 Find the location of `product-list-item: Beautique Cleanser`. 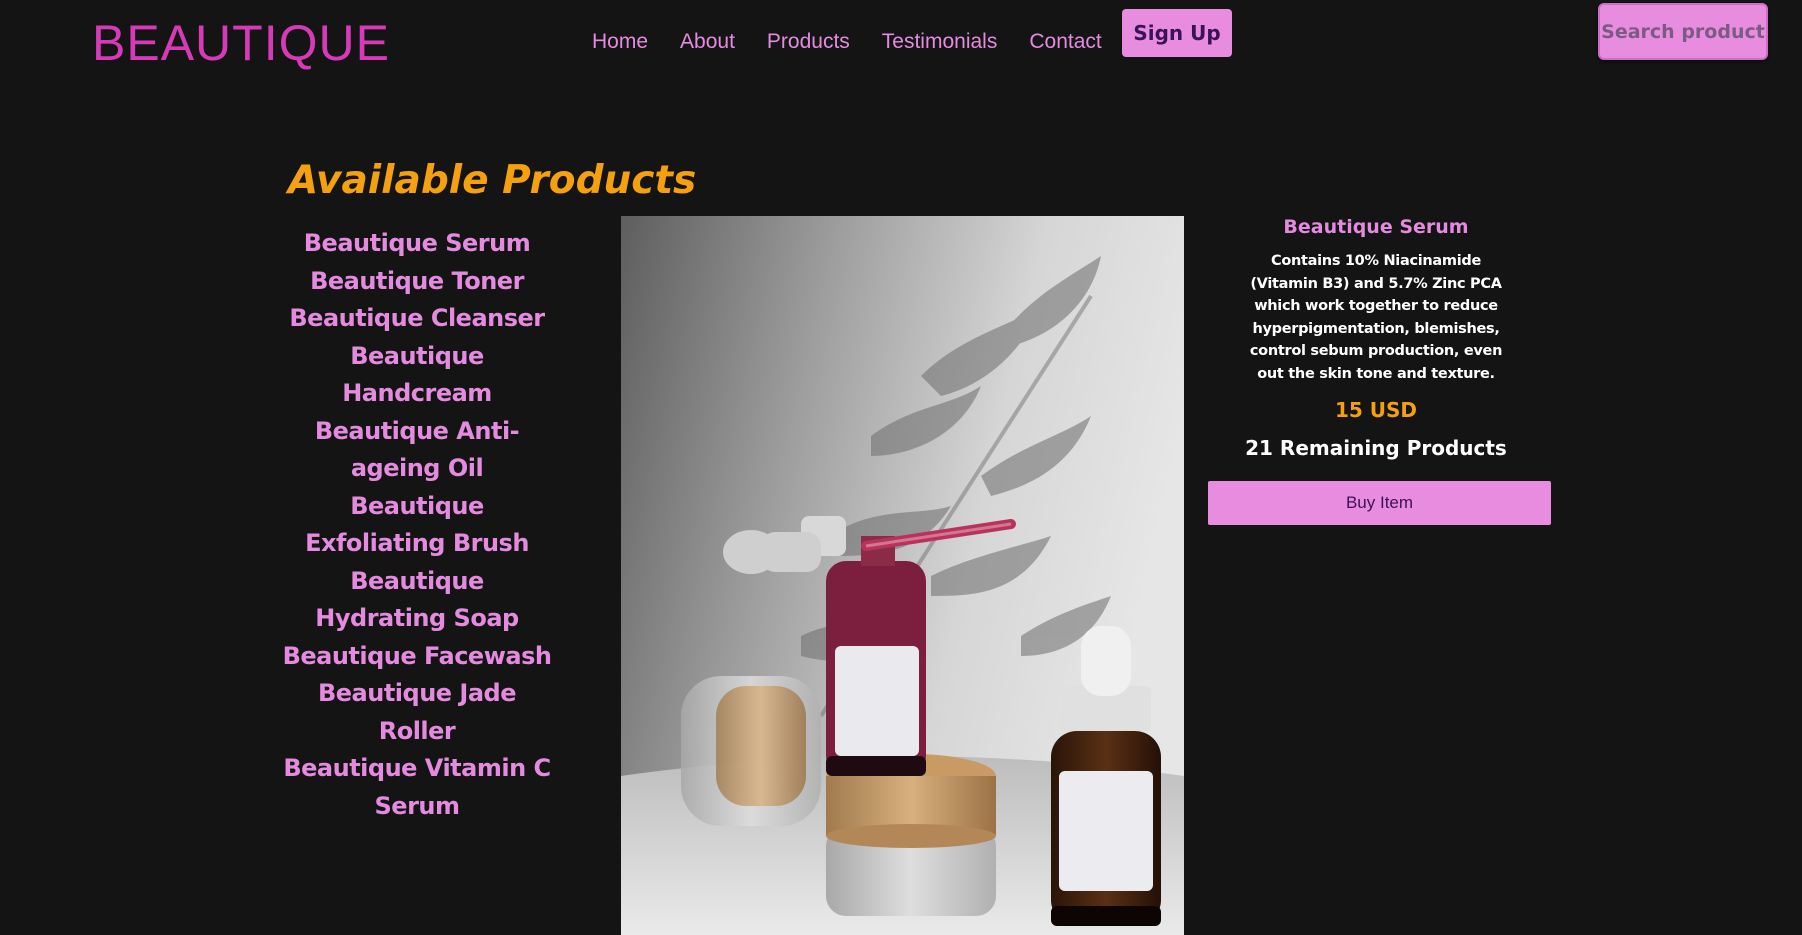

product-list-item: Beautique Cleanser is located at coordinates (417, 319).